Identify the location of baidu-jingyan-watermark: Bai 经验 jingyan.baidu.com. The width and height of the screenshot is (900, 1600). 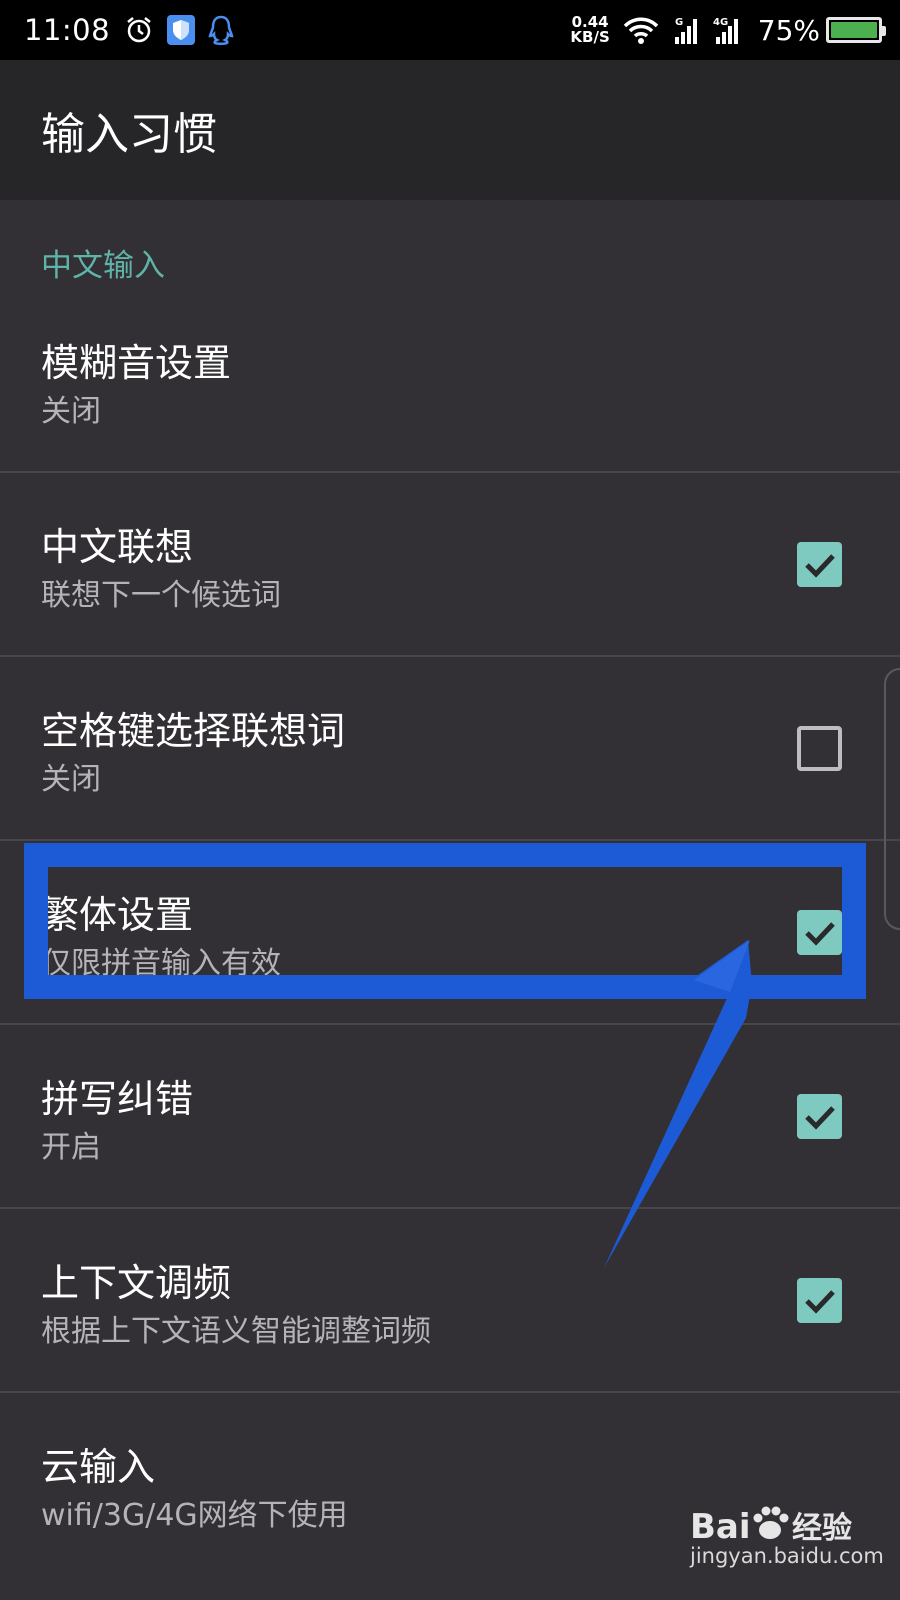
(790, 1545).